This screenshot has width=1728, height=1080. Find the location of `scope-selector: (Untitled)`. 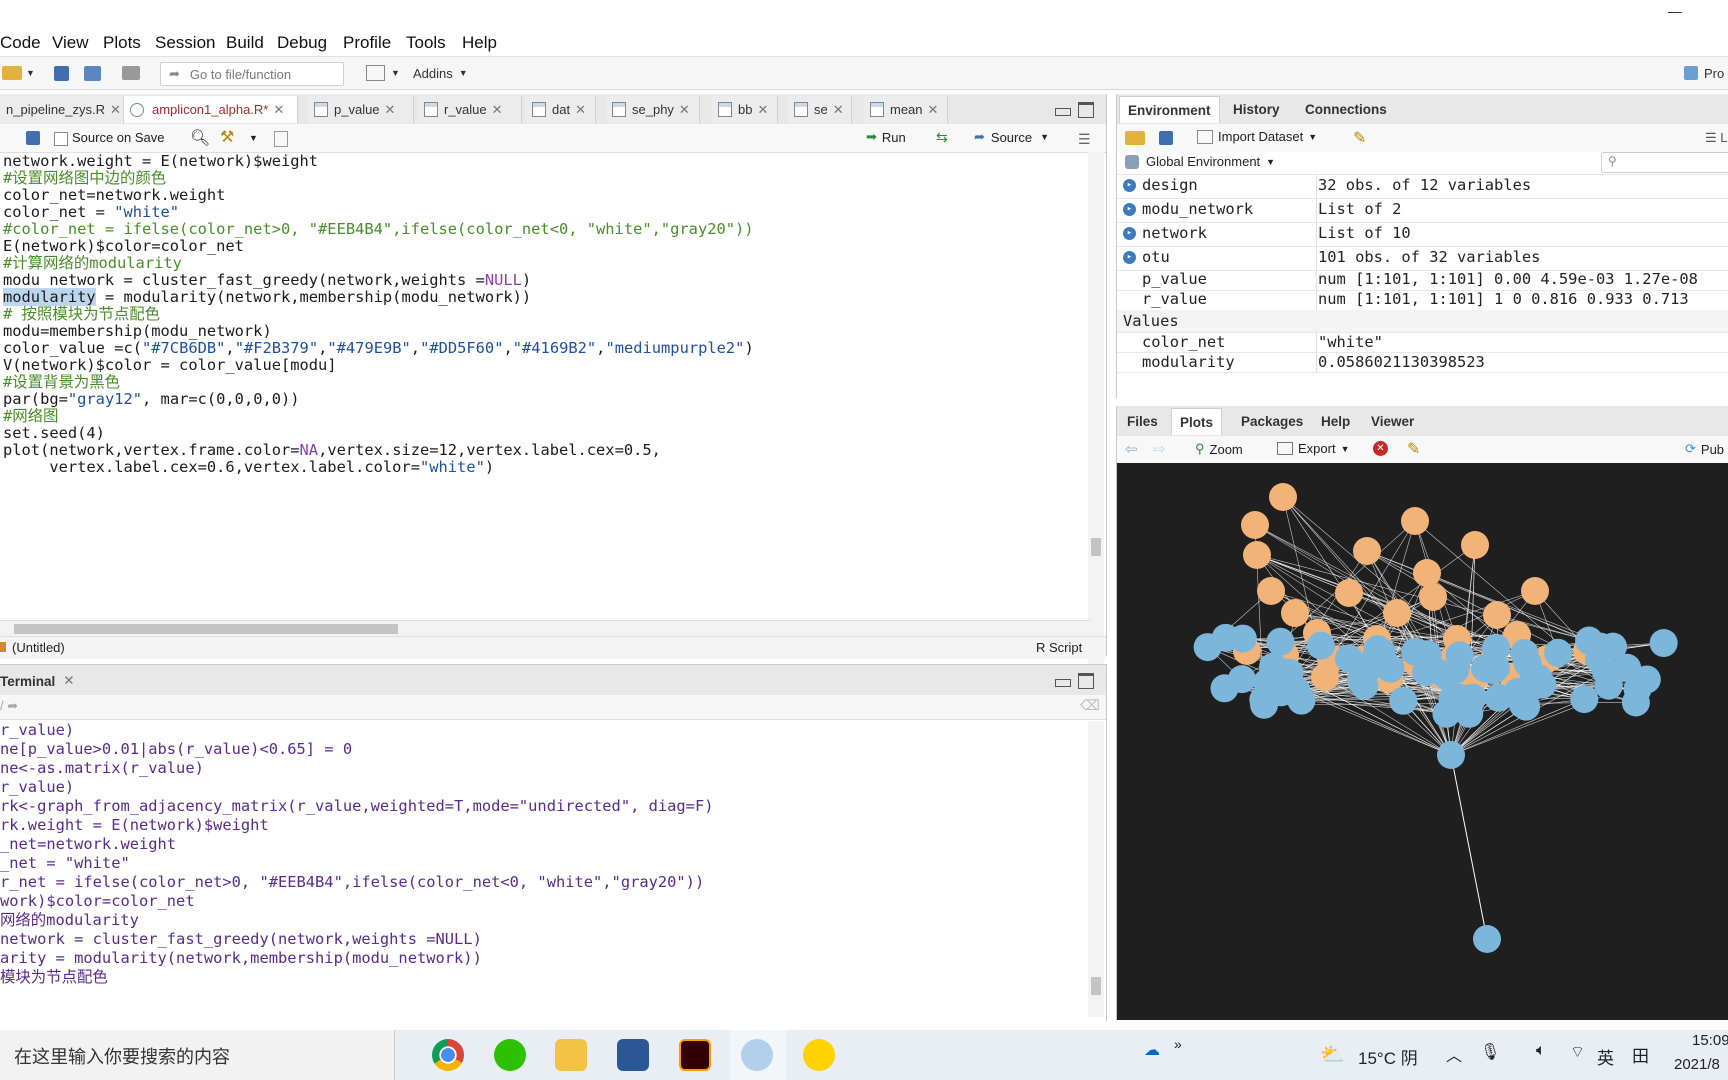

scope-selector: (Untitled) is located at coordinates (38, 647).